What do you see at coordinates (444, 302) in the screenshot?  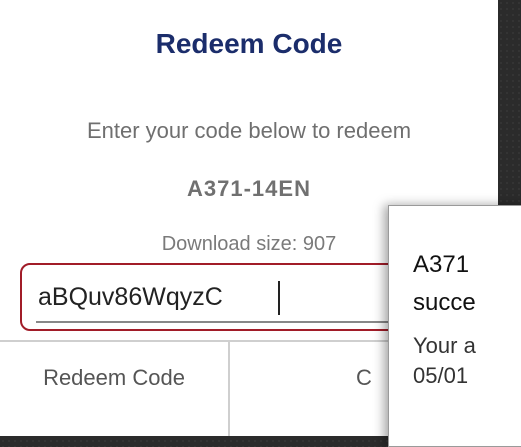 I see `popup-title-line2: succe` at bounding box center [444, 302].